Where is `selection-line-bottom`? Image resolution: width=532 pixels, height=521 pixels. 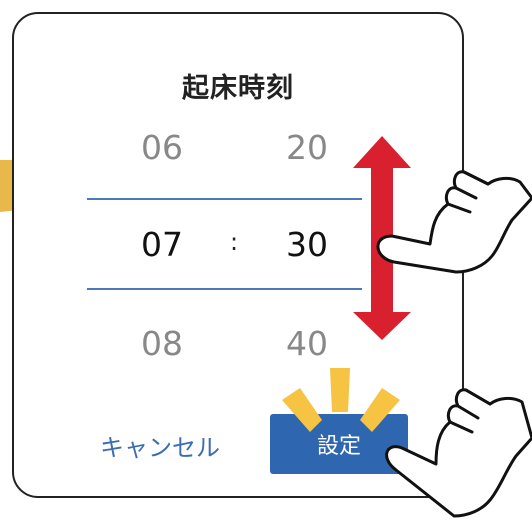
selection-line-bottom is located at coordinates (224, 289).